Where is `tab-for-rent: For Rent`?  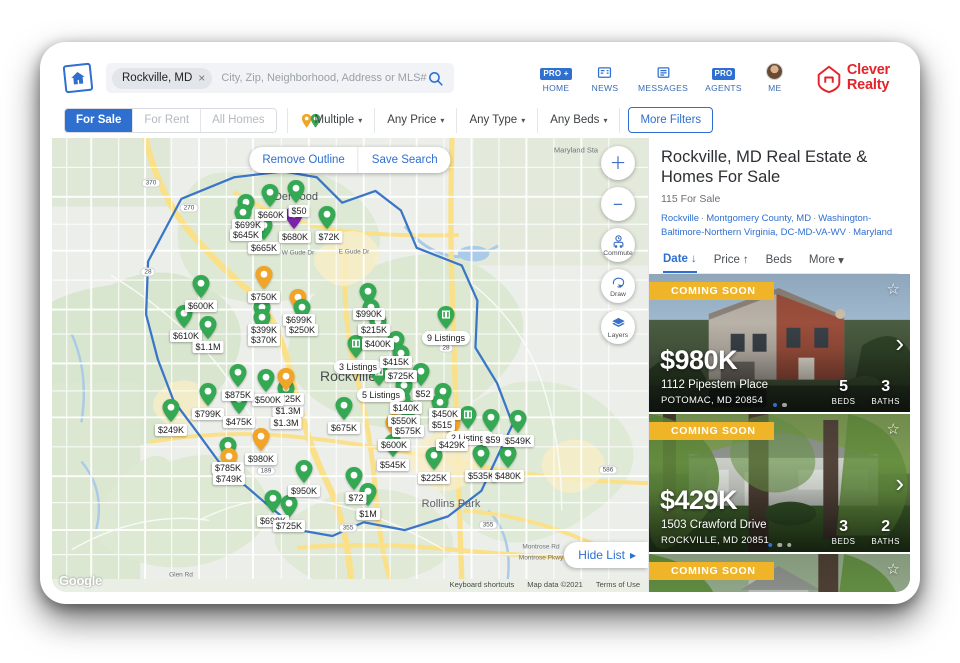 tab-for-rent: For Rent is located at coordinates (167, 120).